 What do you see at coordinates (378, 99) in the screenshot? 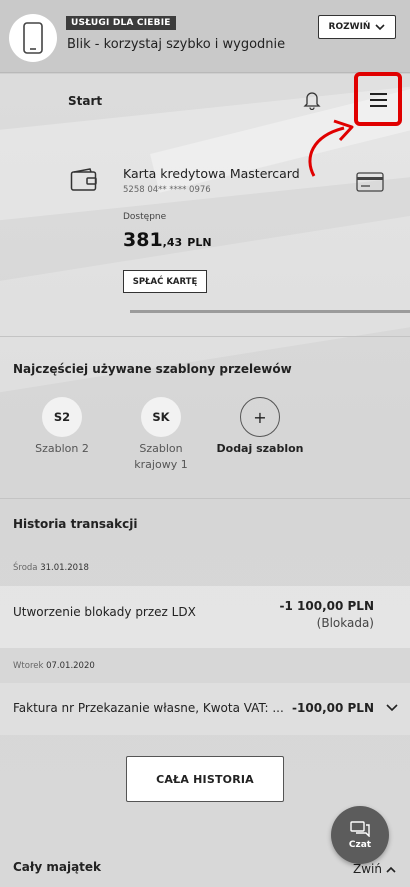
I see `hamburger-menu-icon` at bounding box center [378, 99].